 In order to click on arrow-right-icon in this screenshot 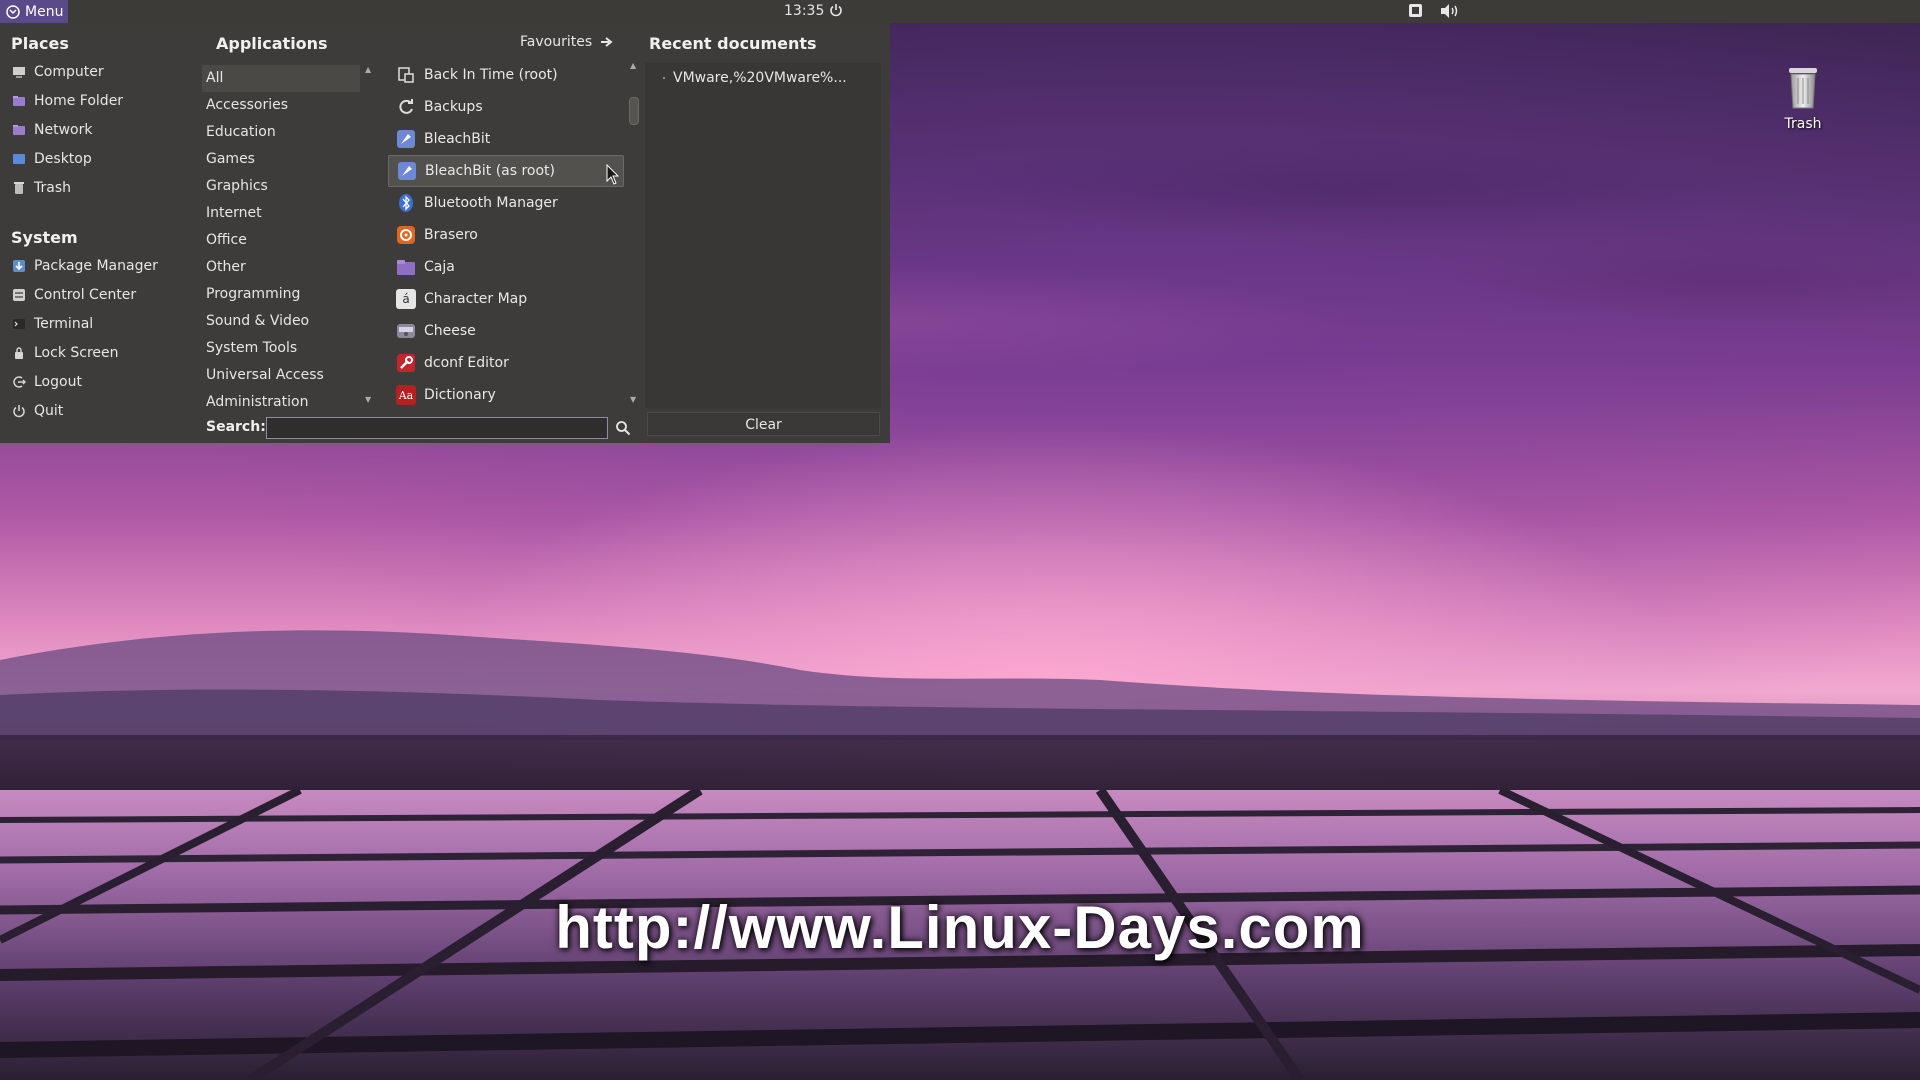, I will do `click(607, 42)`.